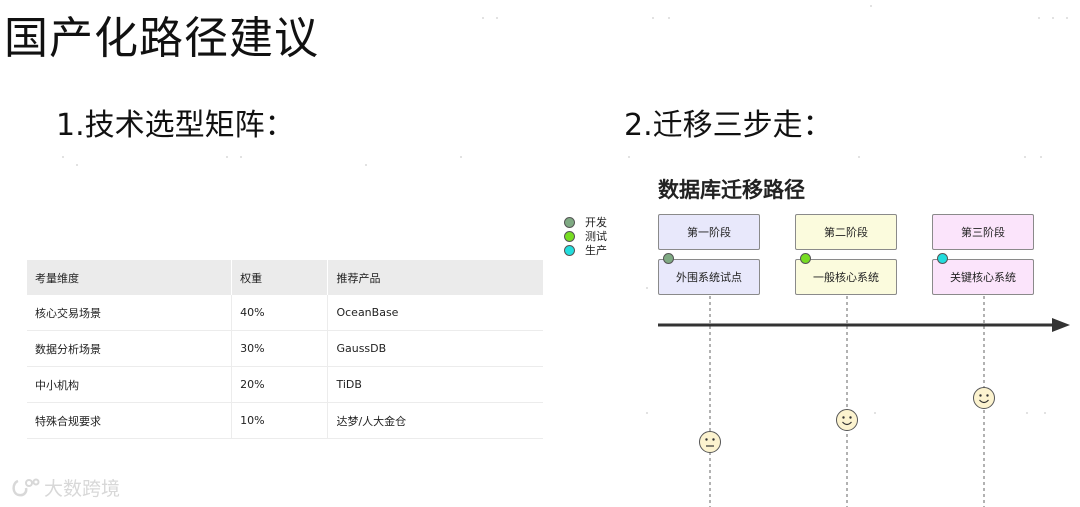 This screenshot has height=507, width=1080. Describe the element at coordinates (942, 258) in the screenshot. I see `phase-3-status-dot` at that location.